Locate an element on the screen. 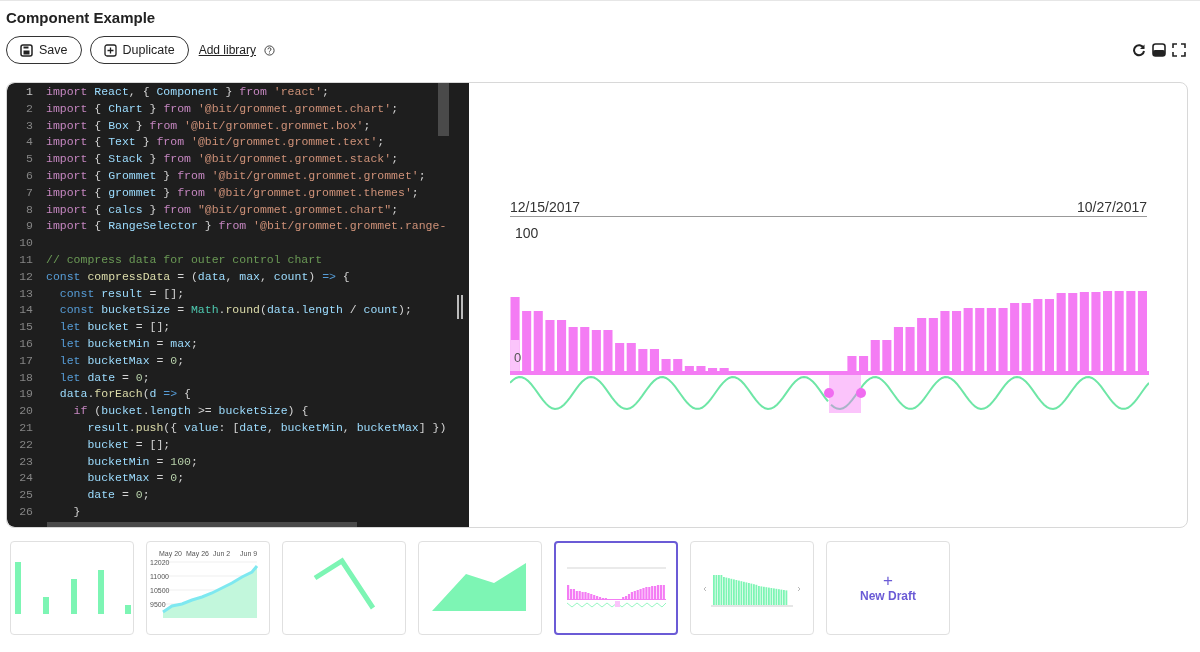  line-number: 5 is located at coordinates (29, 160).